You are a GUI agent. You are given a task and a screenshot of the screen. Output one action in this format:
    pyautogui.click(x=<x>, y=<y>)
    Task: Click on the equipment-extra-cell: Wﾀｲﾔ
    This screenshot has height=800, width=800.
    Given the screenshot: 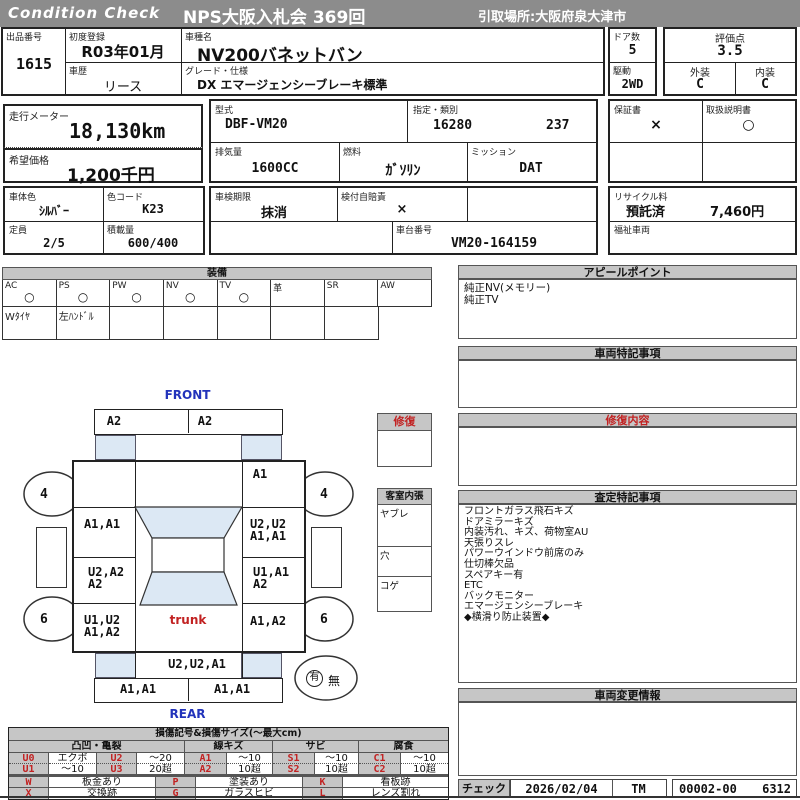 What is the action you would take?
    pyautogui.click(x=30, y=323)
    